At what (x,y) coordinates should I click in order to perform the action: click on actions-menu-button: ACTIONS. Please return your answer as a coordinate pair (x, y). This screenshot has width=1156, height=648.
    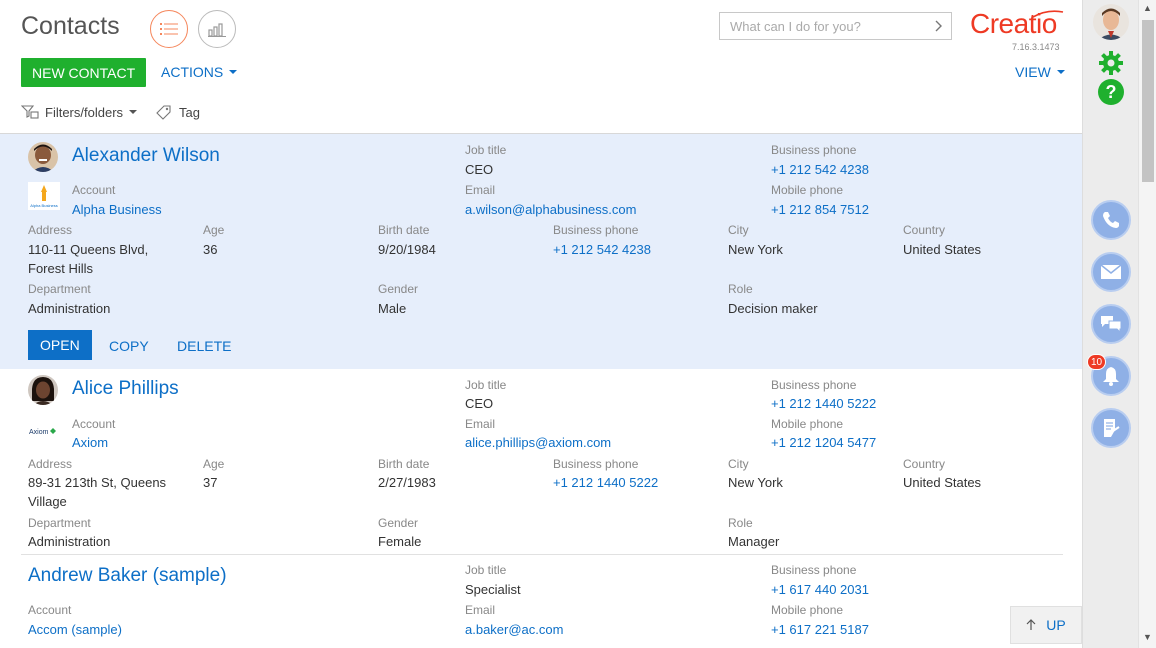
    Looking at the image, I should click on (199, 72).